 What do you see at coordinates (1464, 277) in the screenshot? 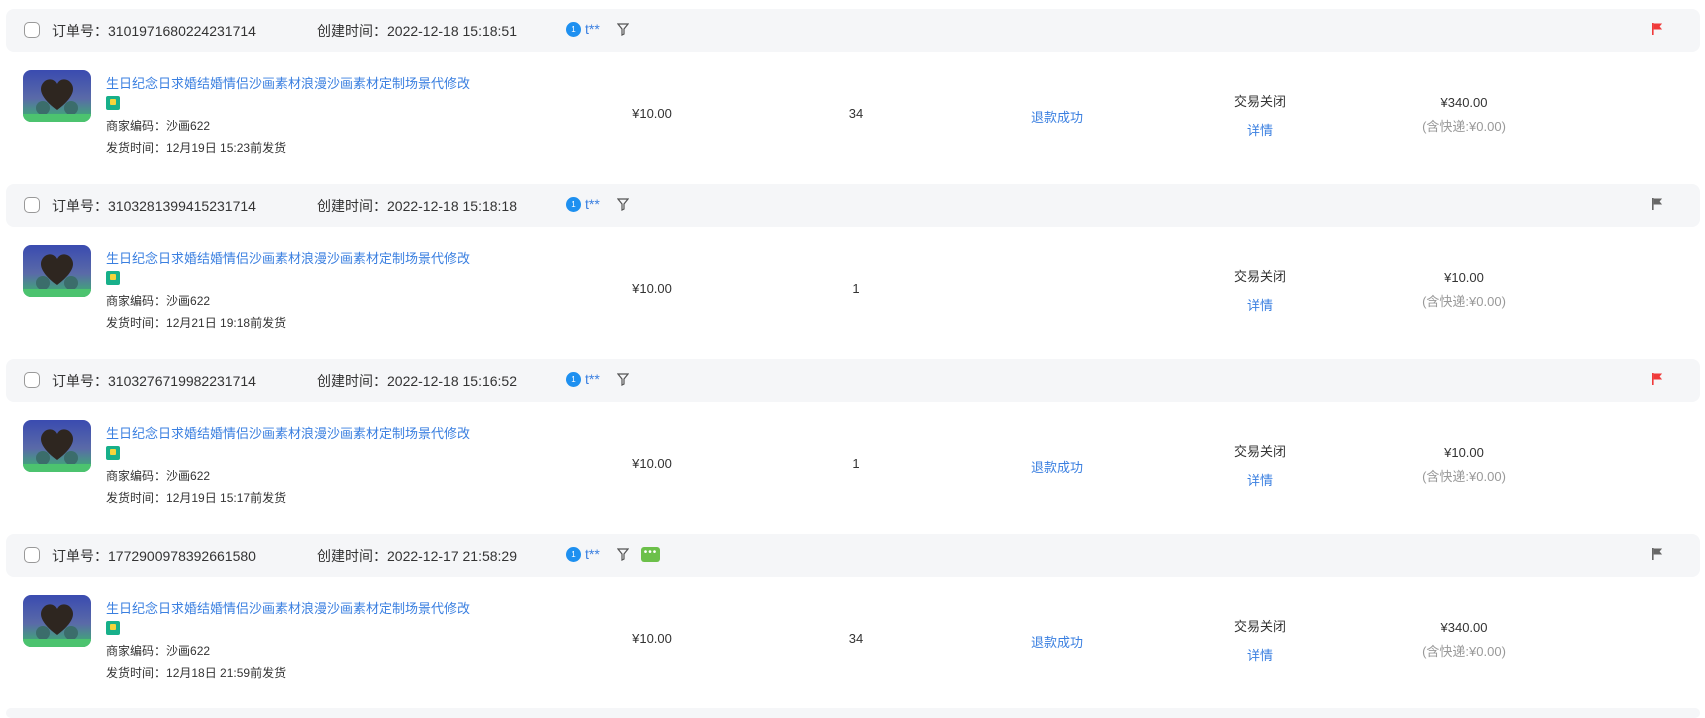
I see `order-total: ¥10.00` at bounding box center [1464, 277].